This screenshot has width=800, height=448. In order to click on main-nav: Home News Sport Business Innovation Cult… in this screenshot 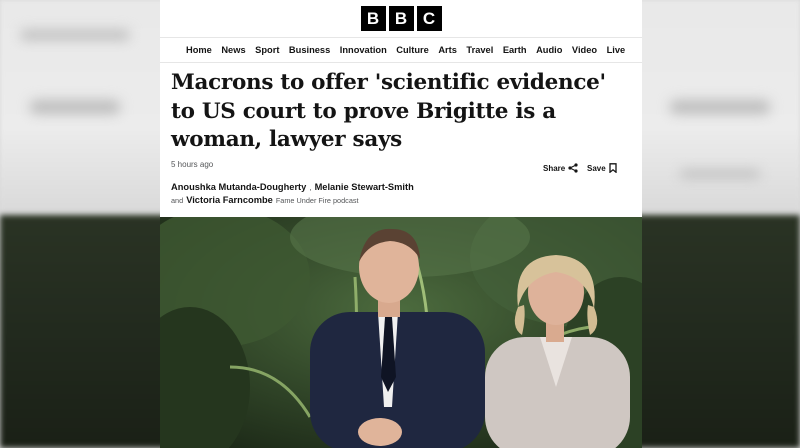, I will do `click(401, 50)`.